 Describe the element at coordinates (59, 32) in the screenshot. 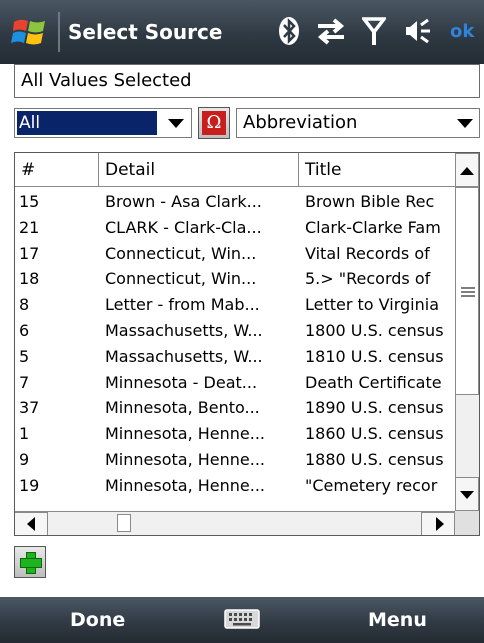

I see `title-separator` at that location.